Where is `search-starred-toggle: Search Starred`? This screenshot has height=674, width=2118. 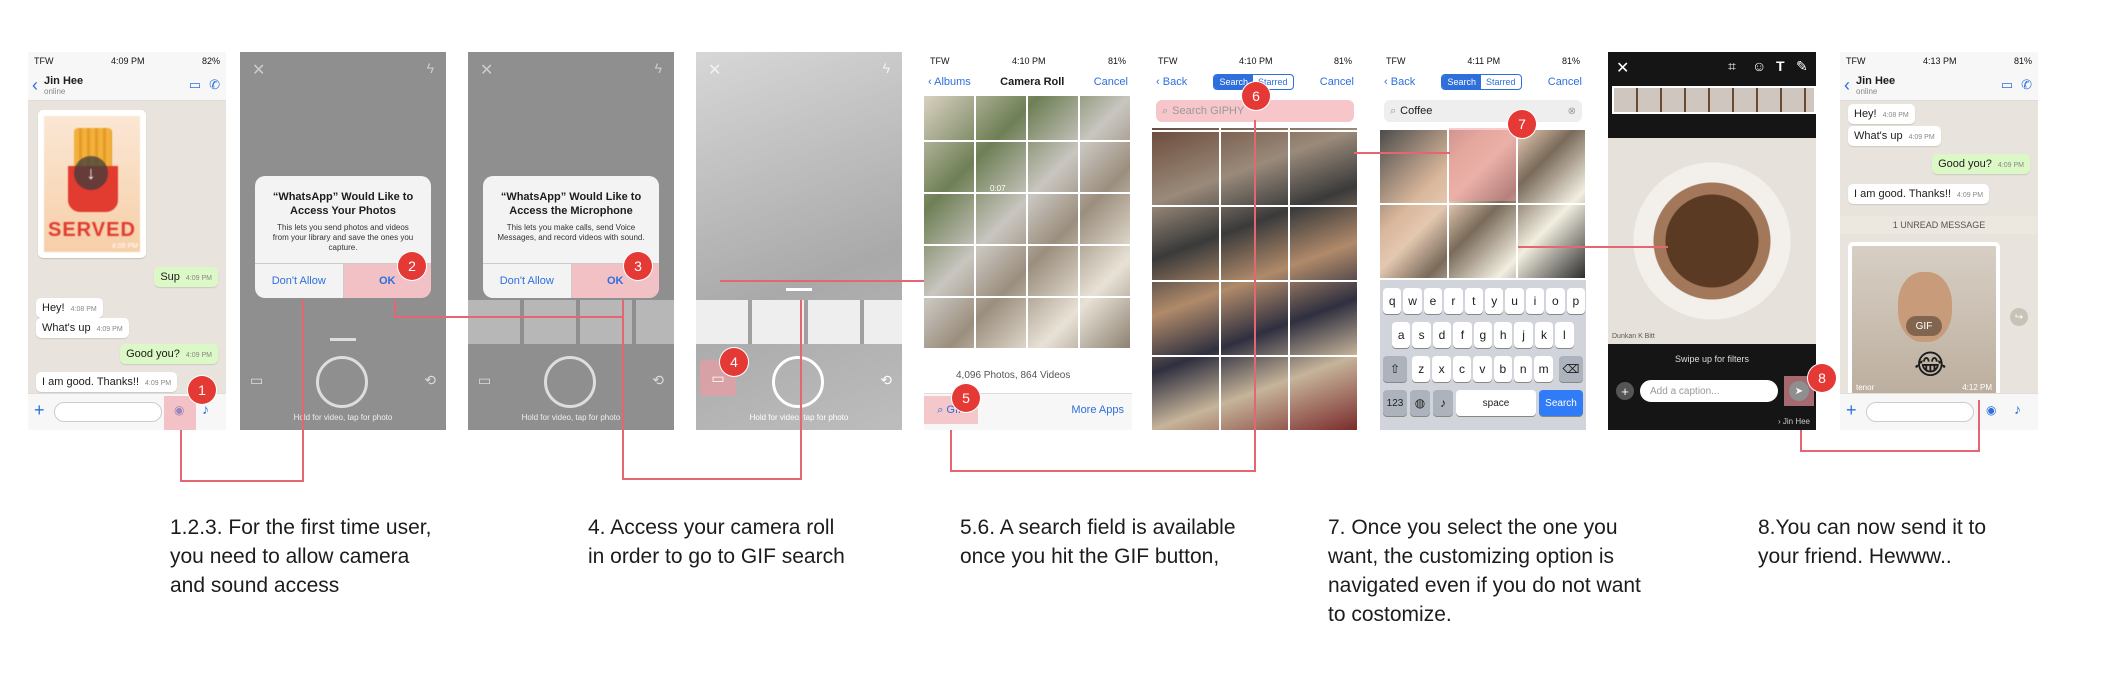
search-starred-toggle: Search Starred is located at coordinates (1481, 82).